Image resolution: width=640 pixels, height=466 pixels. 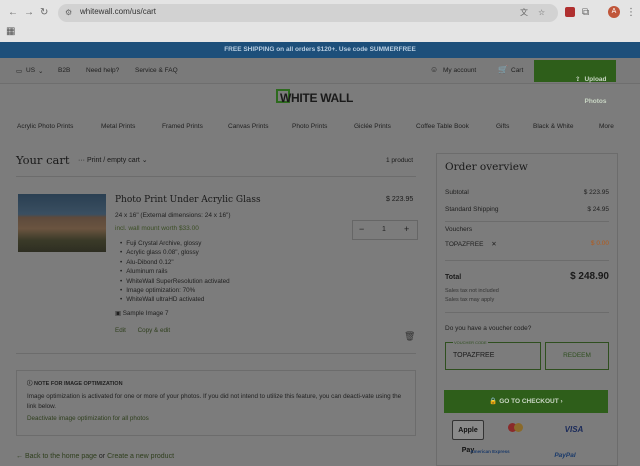 What do you see at coordinates (145, 313) in the screenshot?
I see `sample-label: Sample Image 7` at bounding box center [145, 313].